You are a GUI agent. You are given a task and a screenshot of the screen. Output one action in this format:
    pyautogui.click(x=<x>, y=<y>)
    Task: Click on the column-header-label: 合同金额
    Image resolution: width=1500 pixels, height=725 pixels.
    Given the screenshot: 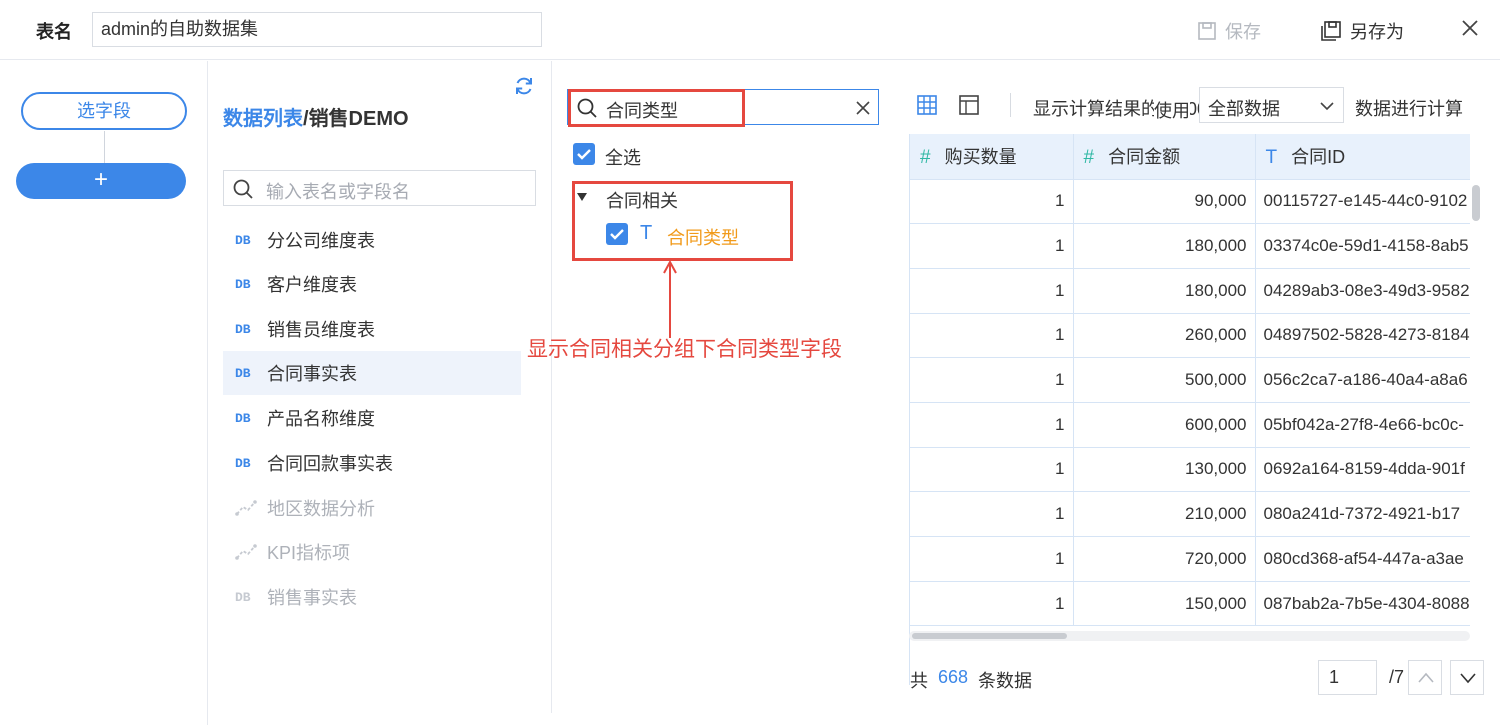 What is the action you would take?
    pyautogui.click(x=1144, y=157)
    